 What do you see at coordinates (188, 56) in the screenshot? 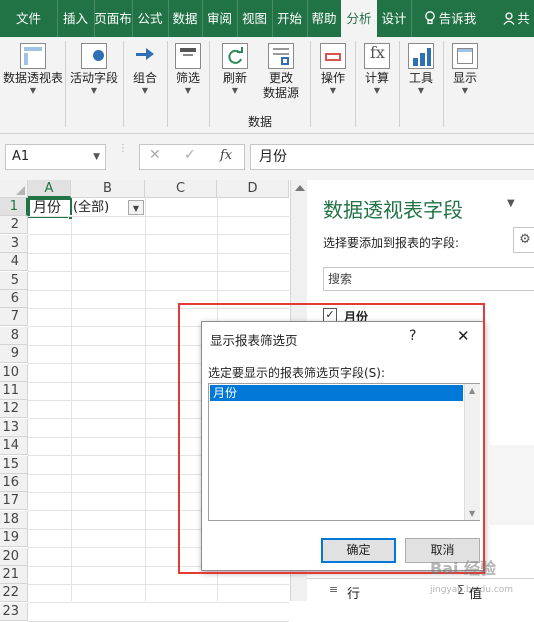
I see `filter-icon` at bounding box center [188, 56].